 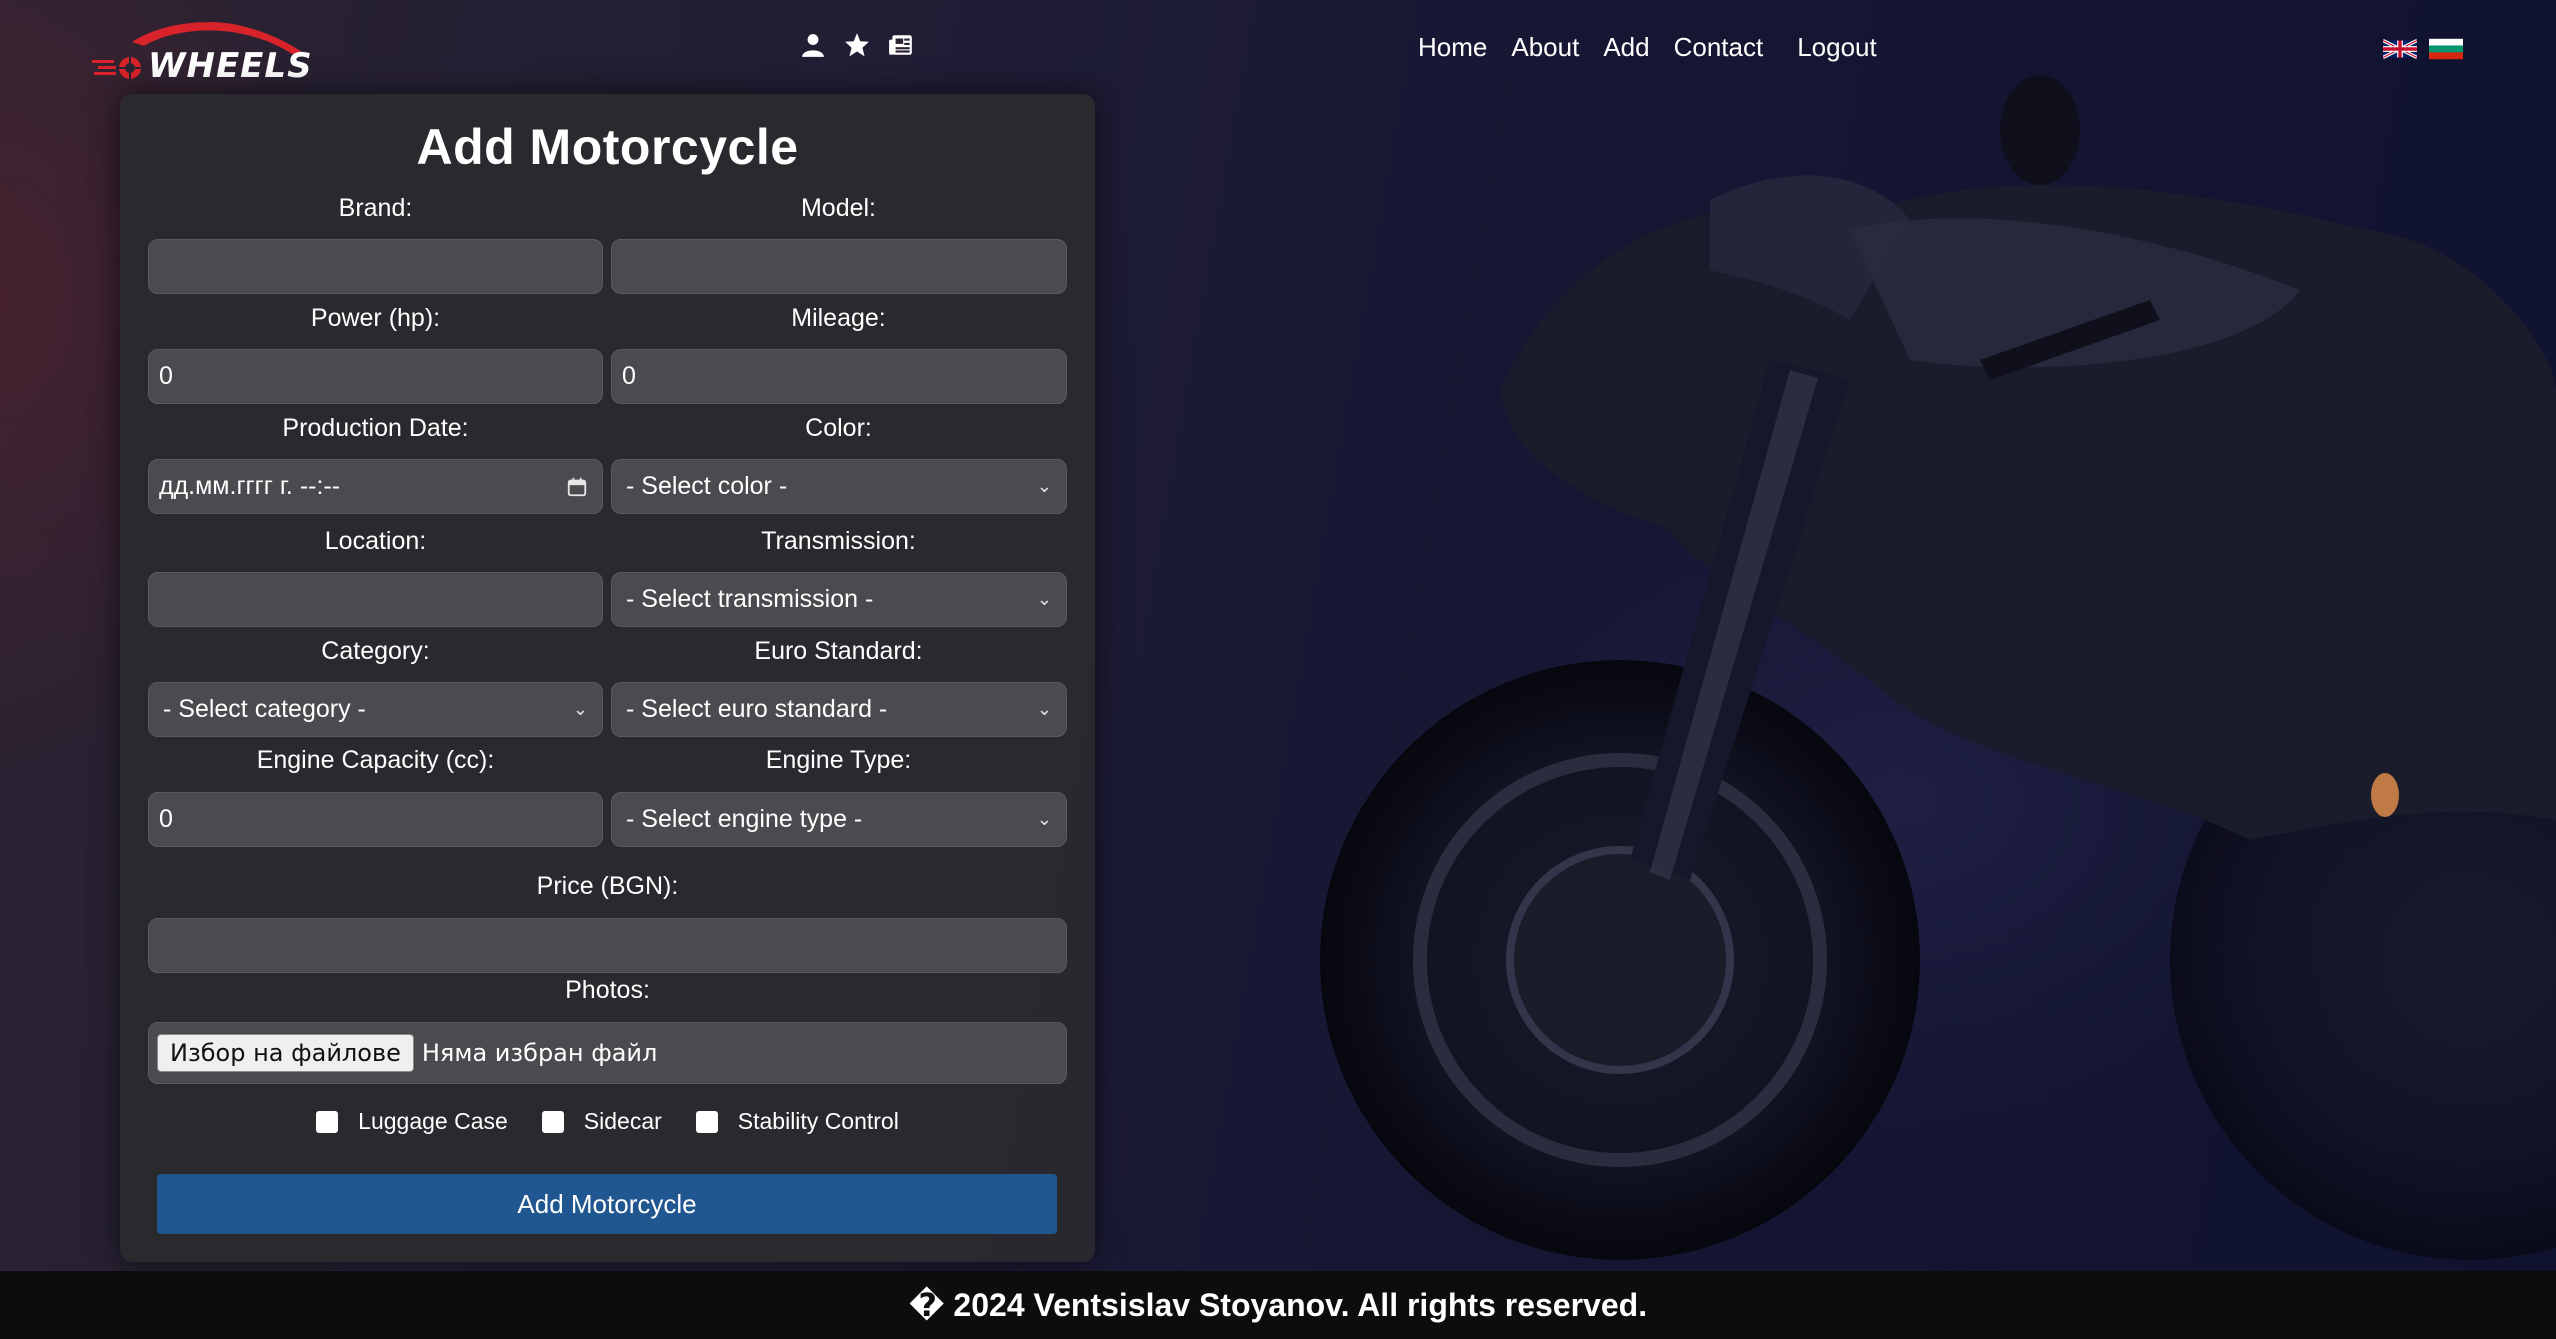 I want to click on power-value: 0, so click(x=166, y=376).